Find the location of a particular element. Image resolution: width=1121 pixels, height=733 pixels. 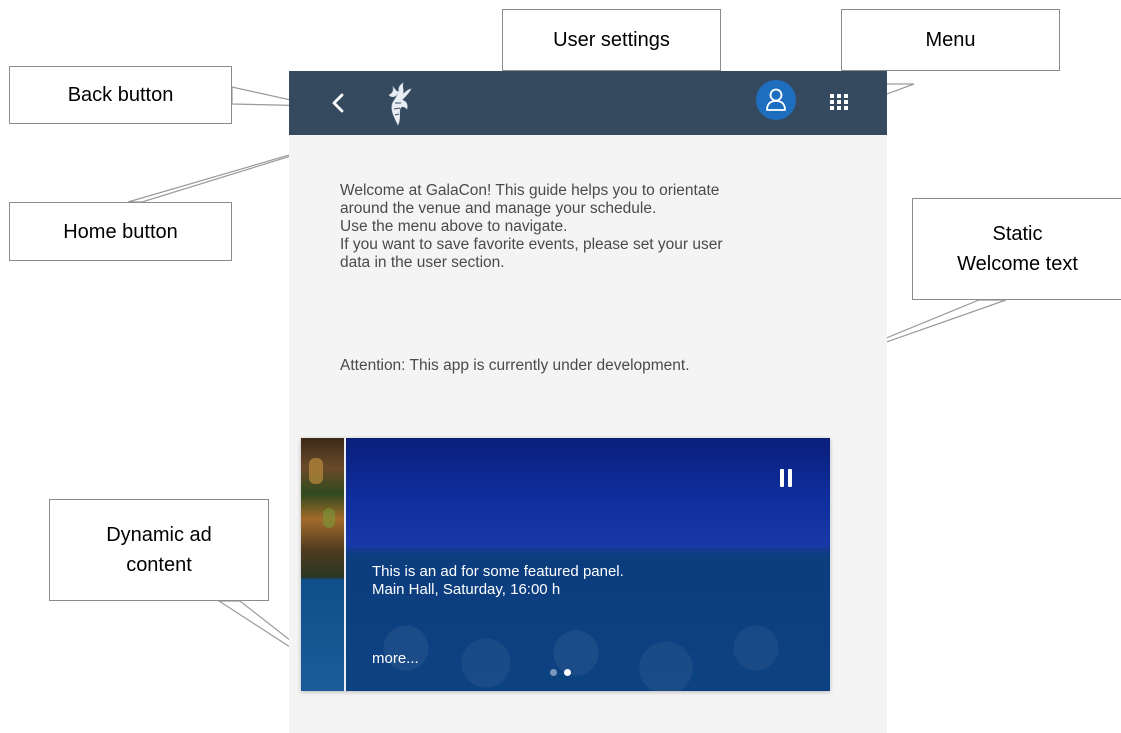

callout-label: Menu is located at coordinates (950, 40).